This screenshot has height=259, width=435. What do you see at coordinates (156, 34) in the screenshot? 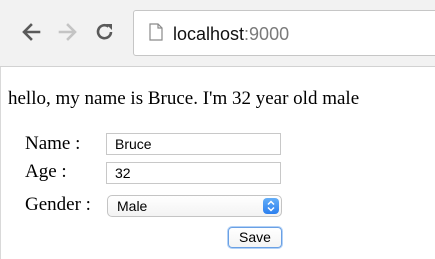
I see `page-icon` at bounding box center [156, 34].